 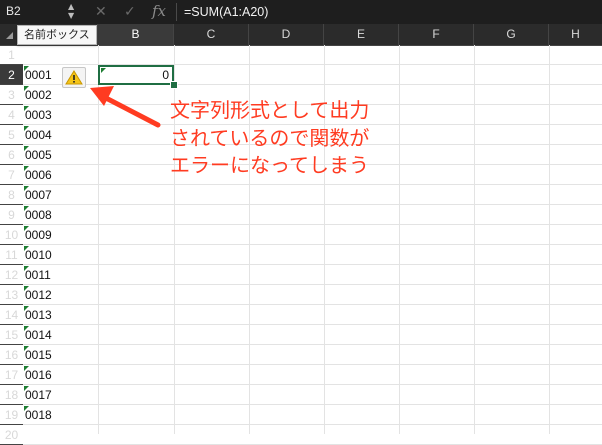 I want to click on annotation-text: 文字列形式として出力 されているので関数が エラーになってしまう, so click(x=269, y=138).